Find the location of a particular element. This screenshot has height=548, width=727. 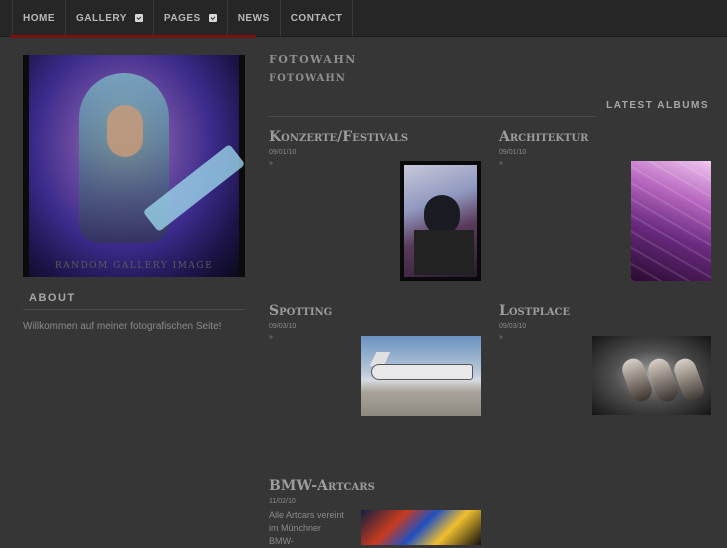

nav-item-gallery: GALLERY is located at coordinates (110, 18).